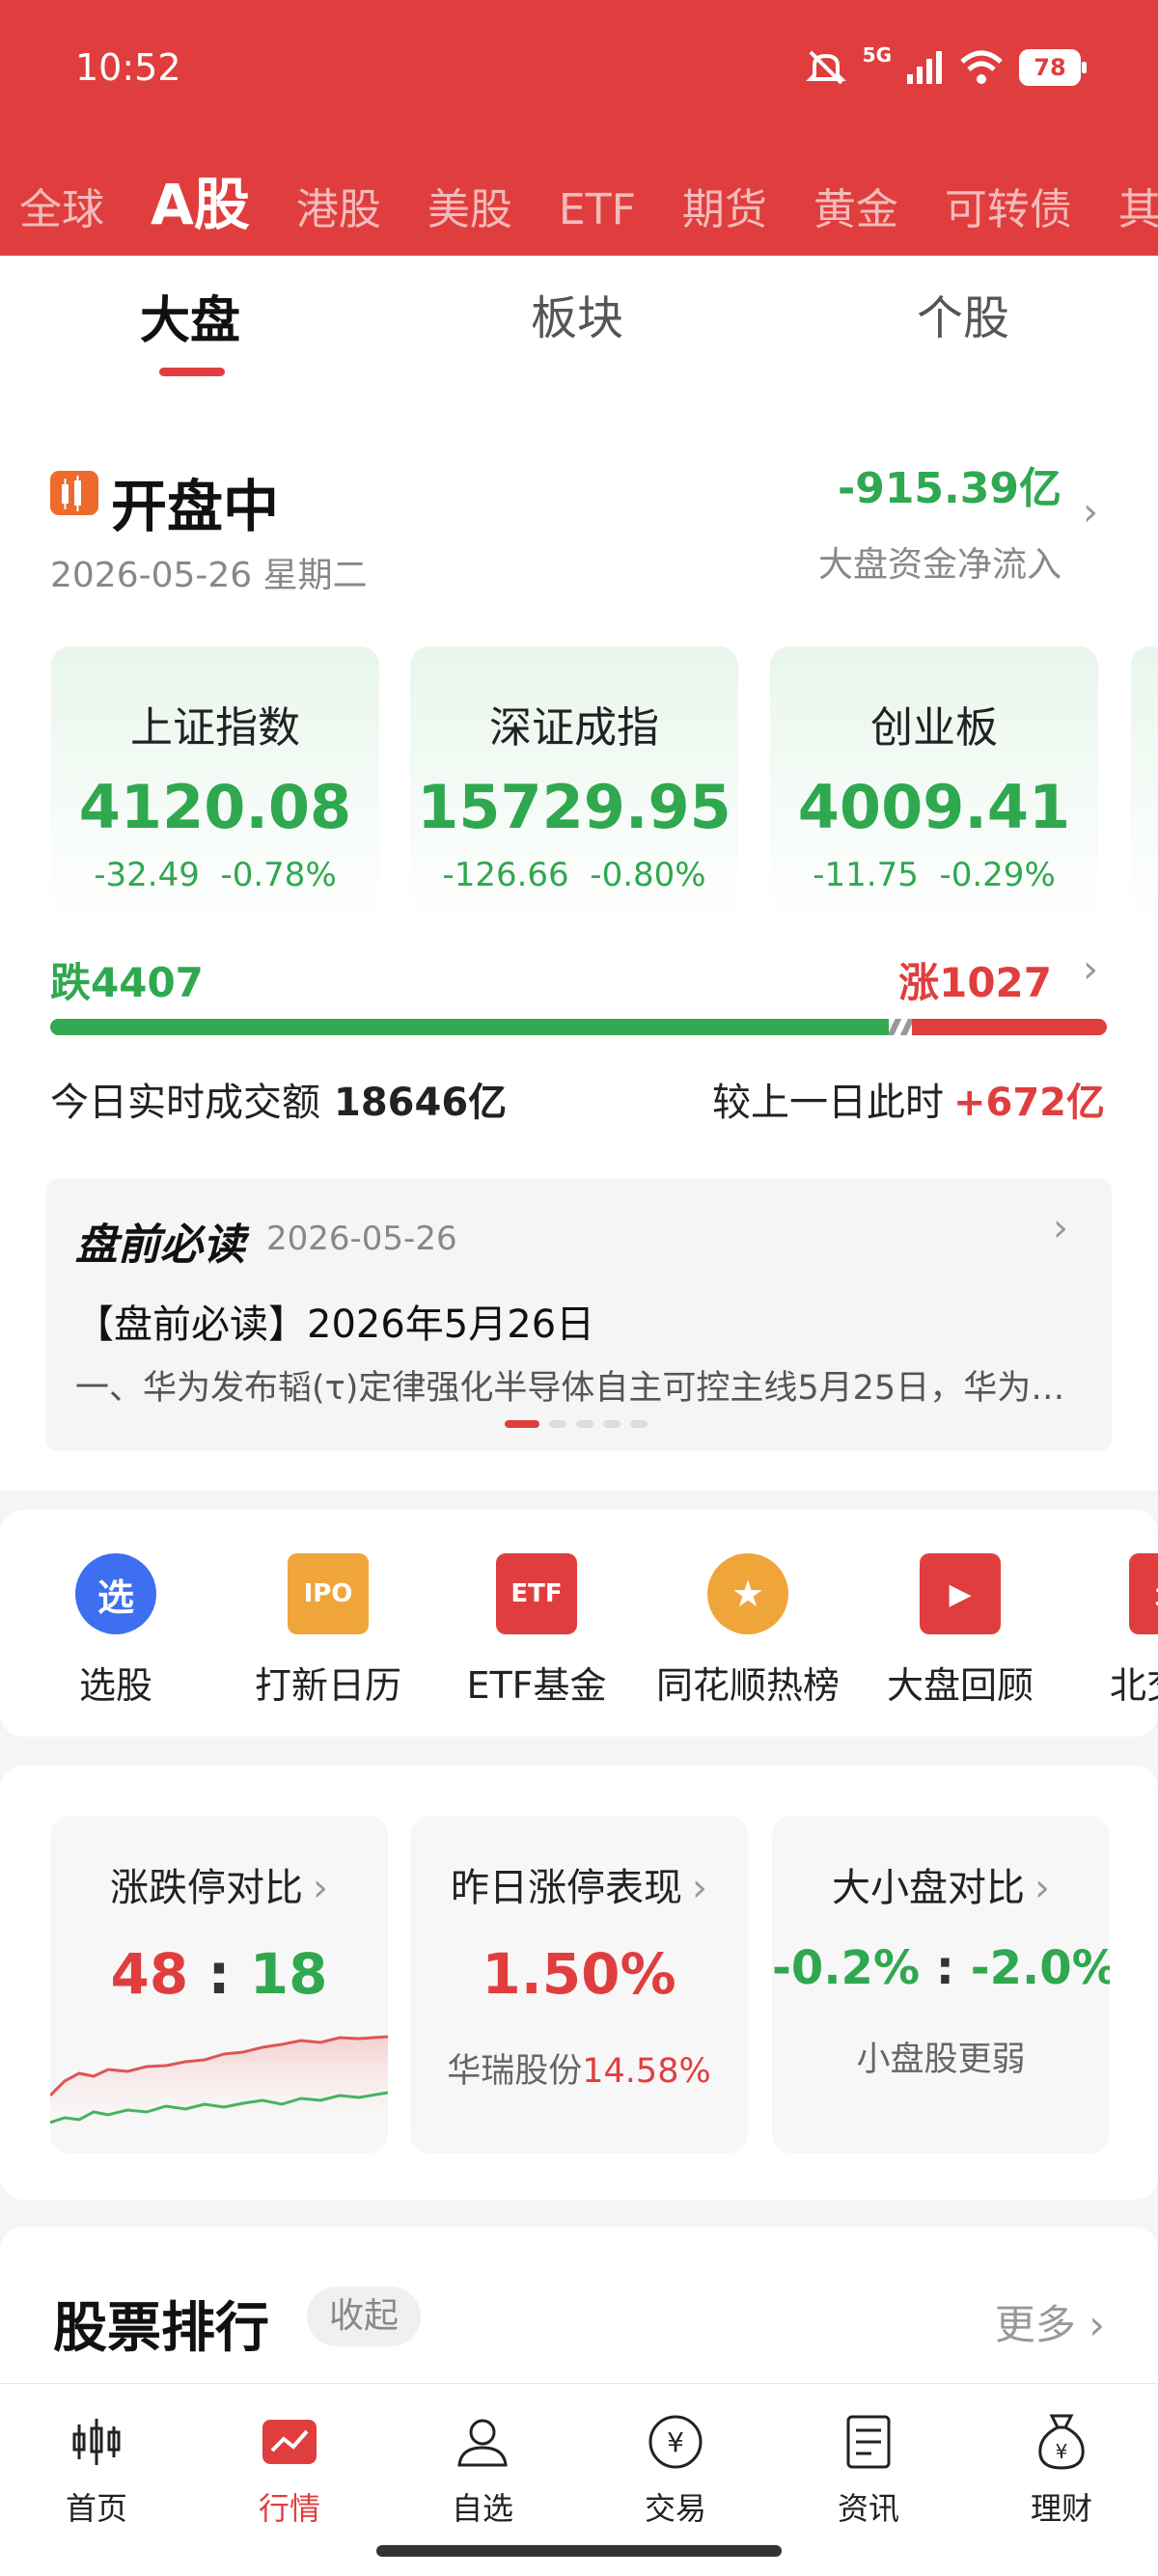 This screenshot has height=2576, width=1158. What do you see at coordinates (924, 67) in the screenshot?
I see `signal-icon` at bounding box center [924, 67].